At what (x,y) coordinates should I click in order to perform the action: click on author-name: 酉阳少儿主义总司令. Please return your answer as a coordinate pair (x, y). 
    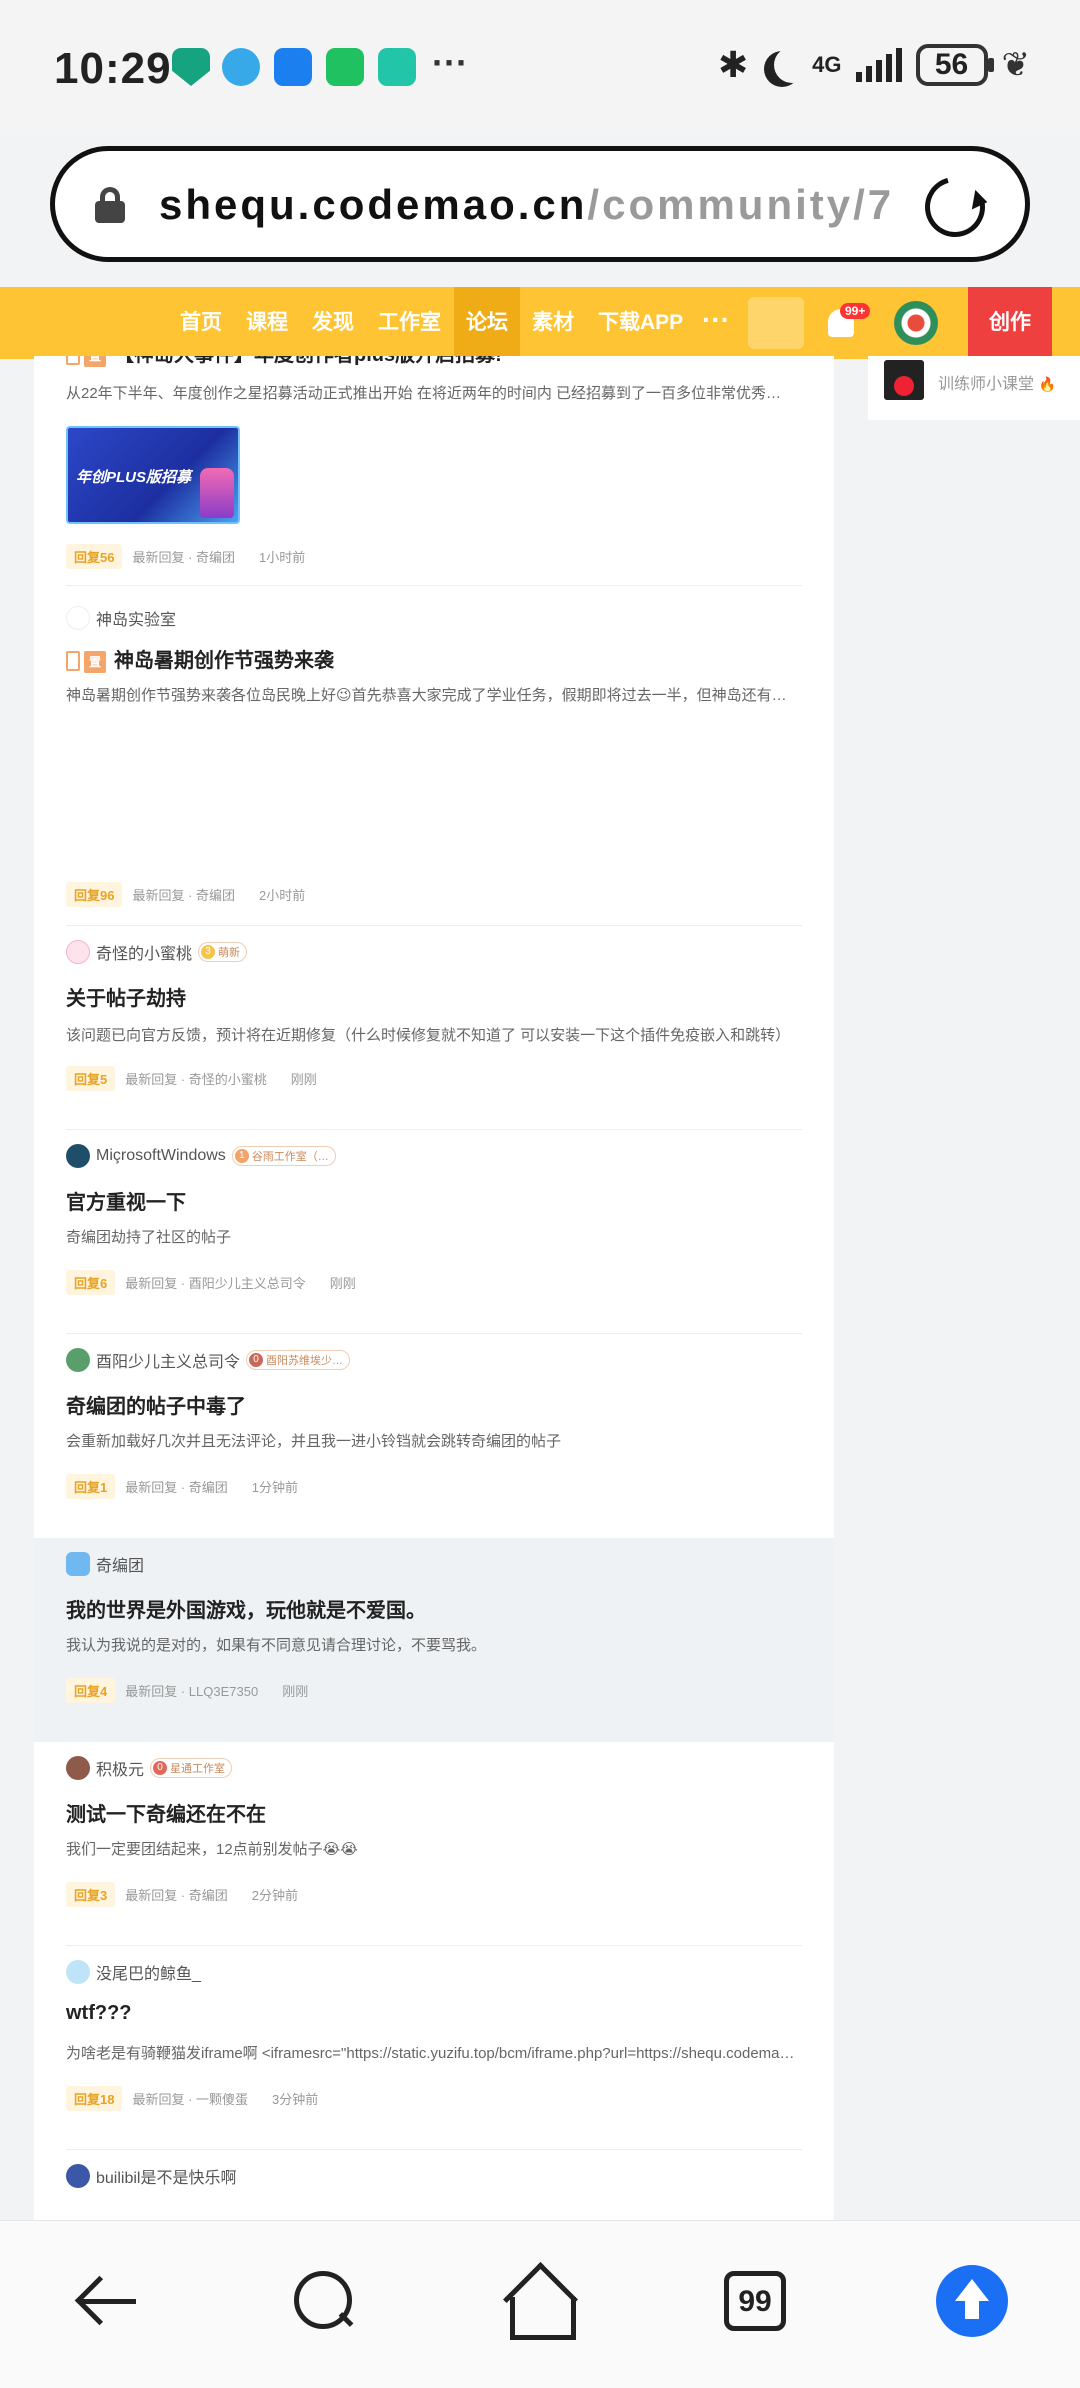
    Looking at the image, I should click on (168, 1362).